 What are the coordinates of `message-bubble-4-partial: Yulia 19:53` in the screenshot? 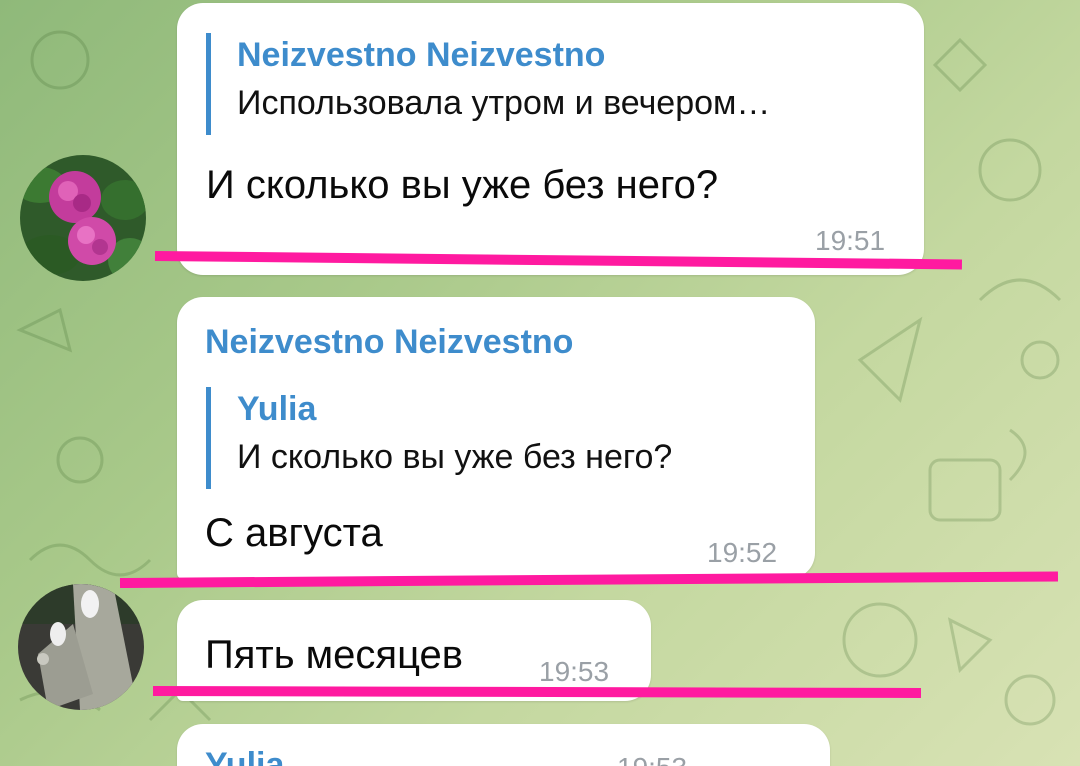 It's located at (503, 745).